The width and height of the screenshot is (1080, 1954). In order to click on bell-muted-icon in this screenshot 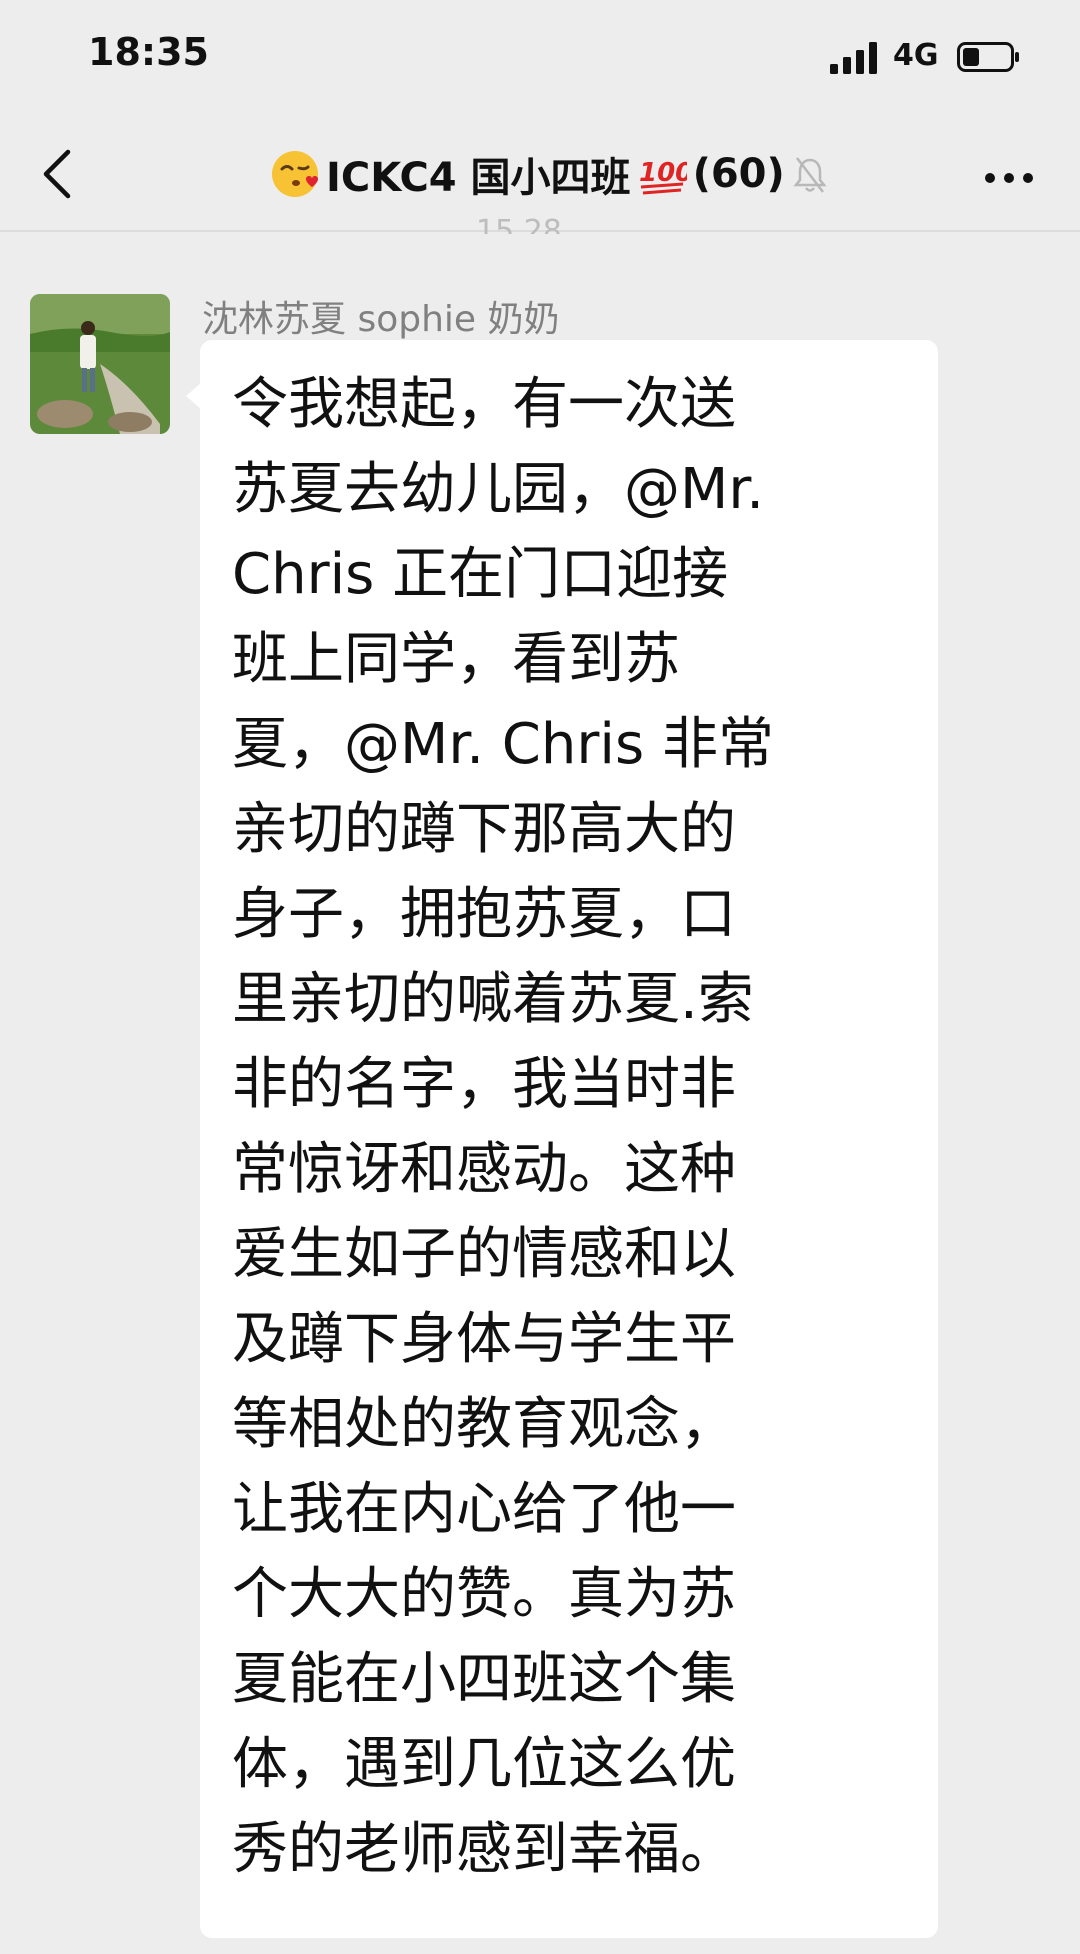, I will do `click(810, 175)`.